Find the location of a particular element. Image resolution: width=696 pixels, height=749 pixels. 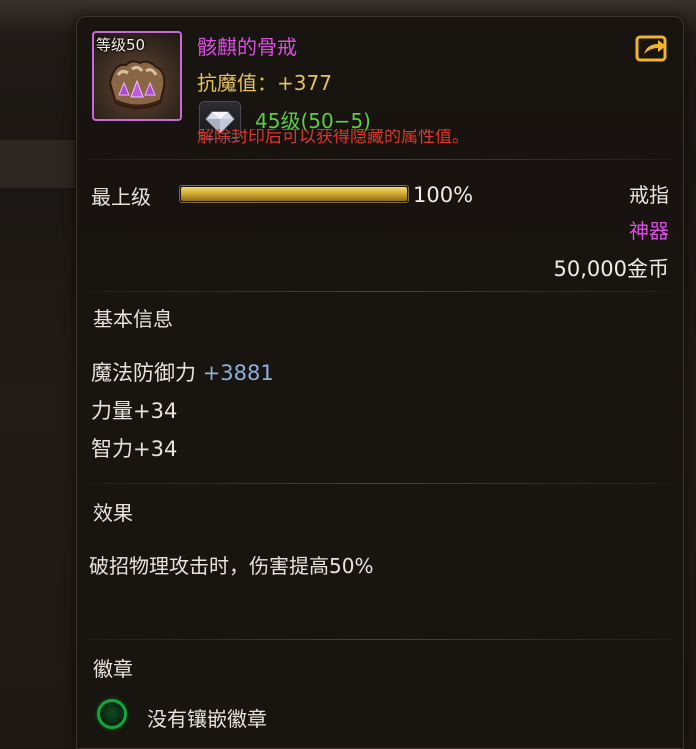

item-type: 戒指 is located at coordinates (649, 195).